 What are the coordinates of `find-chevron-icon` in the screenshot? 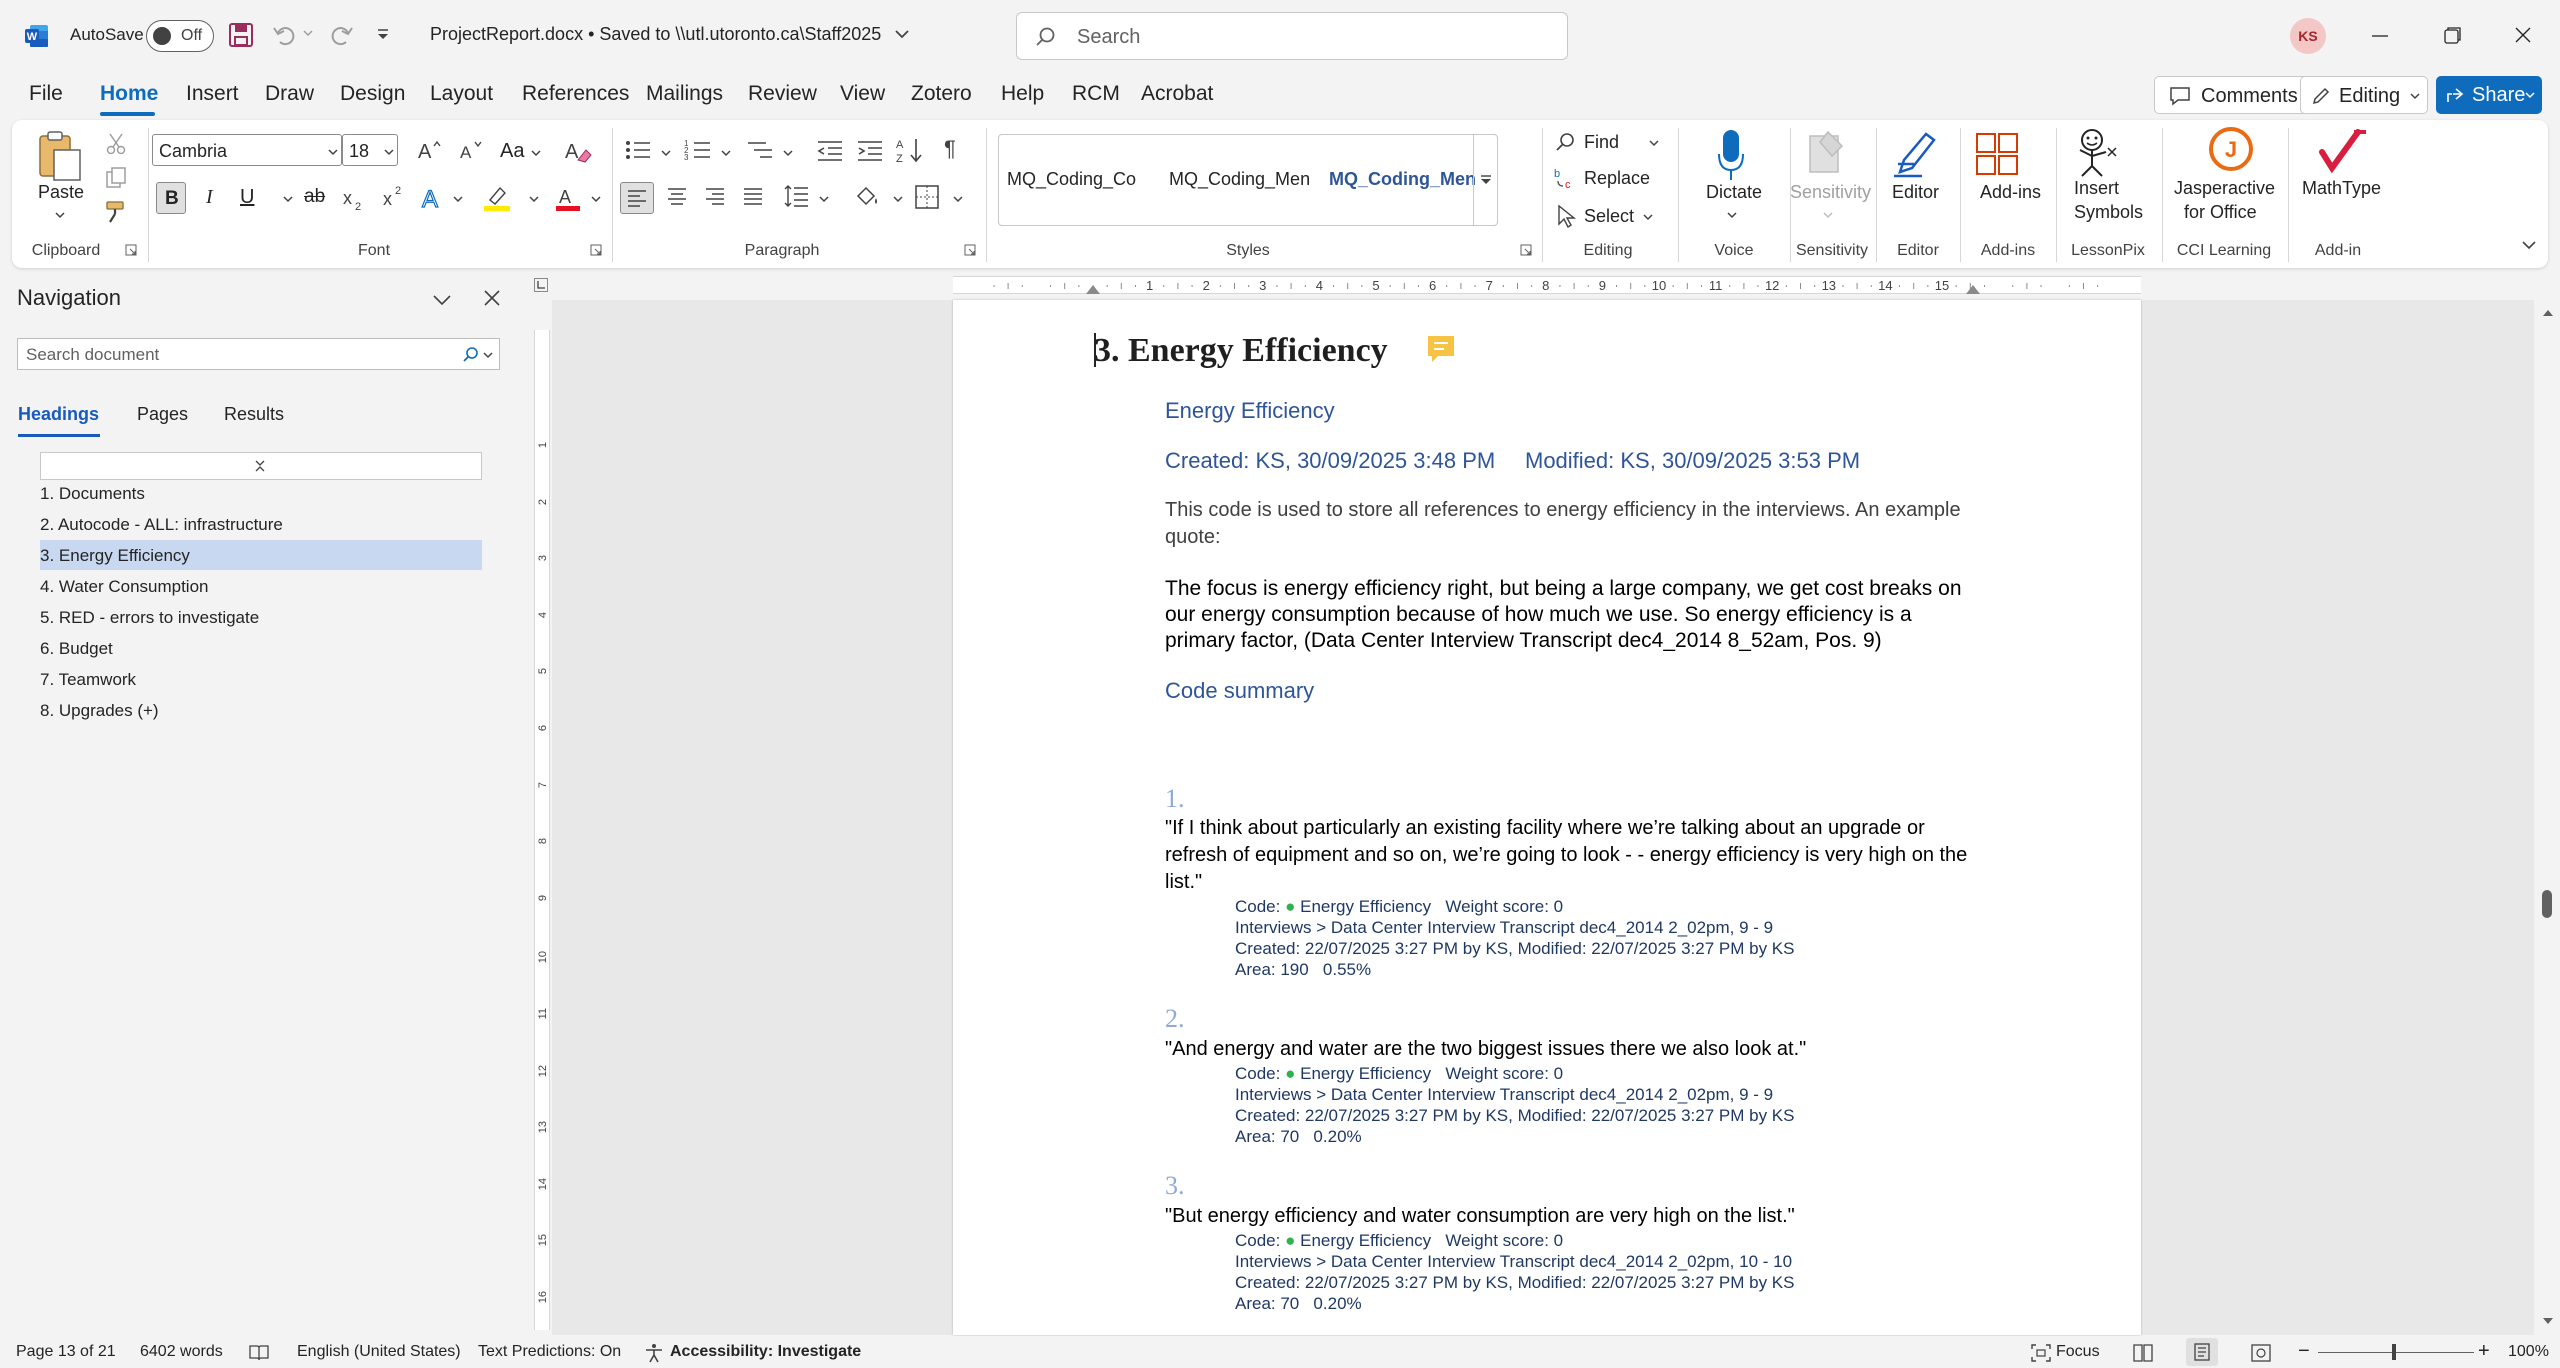 It's located at (1654, 143).